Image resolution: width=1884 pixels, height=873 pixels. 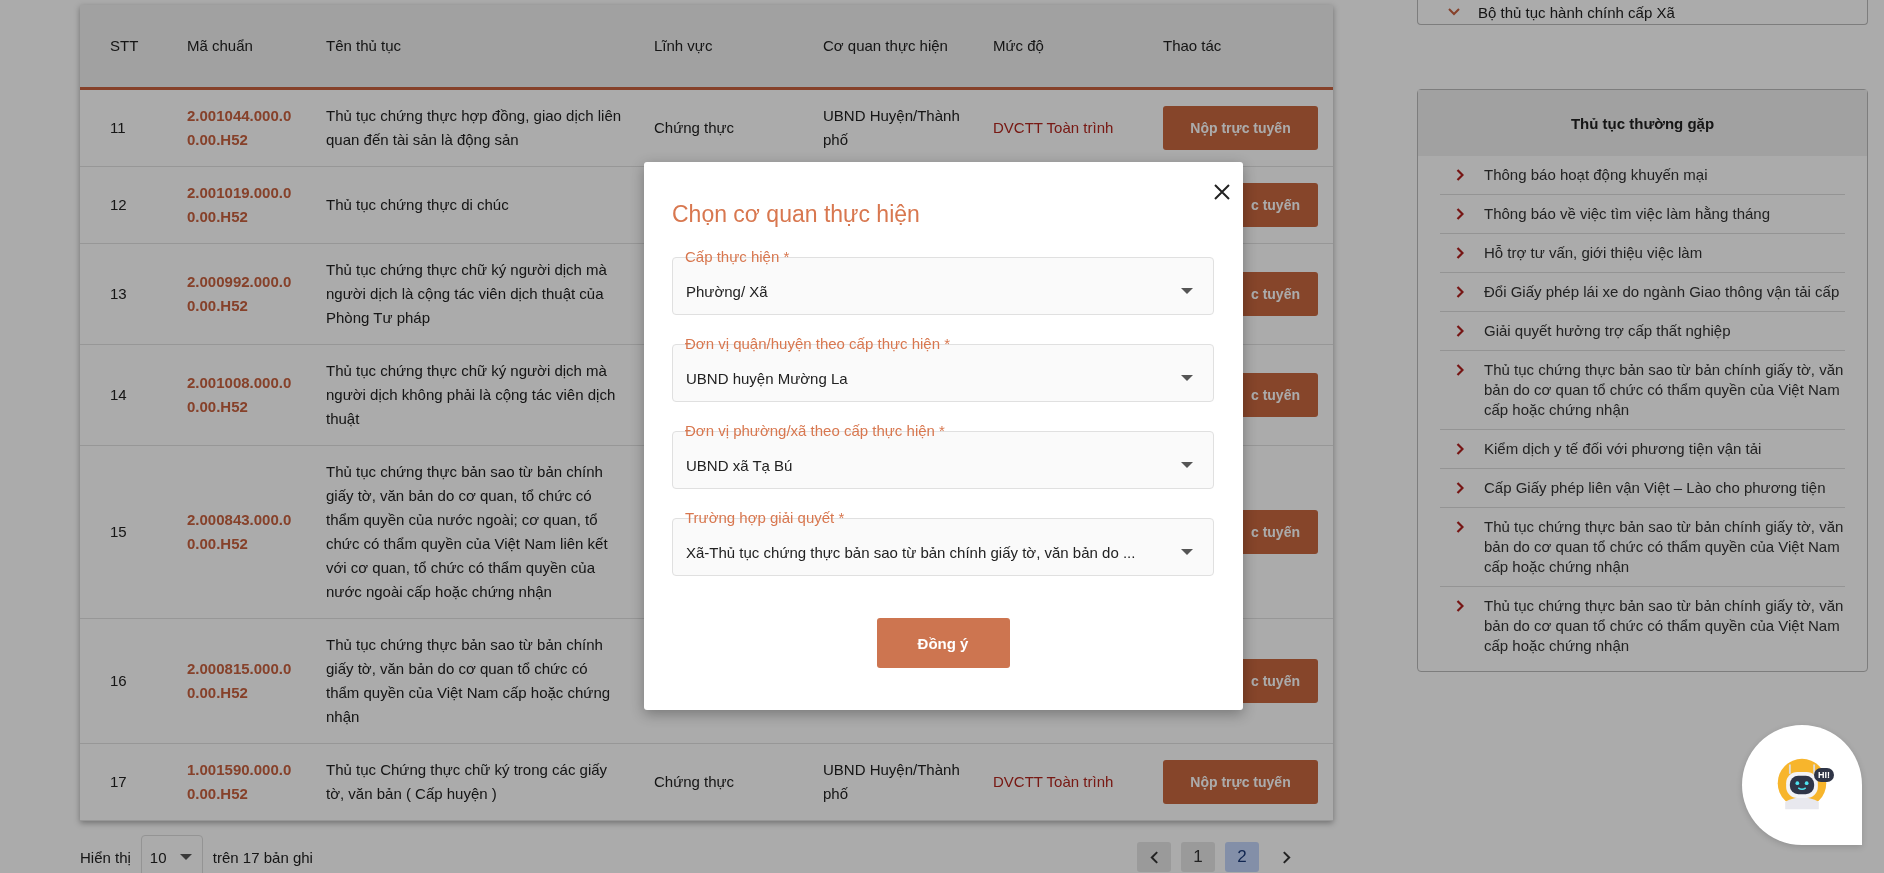 I want to click on procedure-link: Kiểm dịch y tế đối với phương tiện vận tải, so click(x=1623, y=449).